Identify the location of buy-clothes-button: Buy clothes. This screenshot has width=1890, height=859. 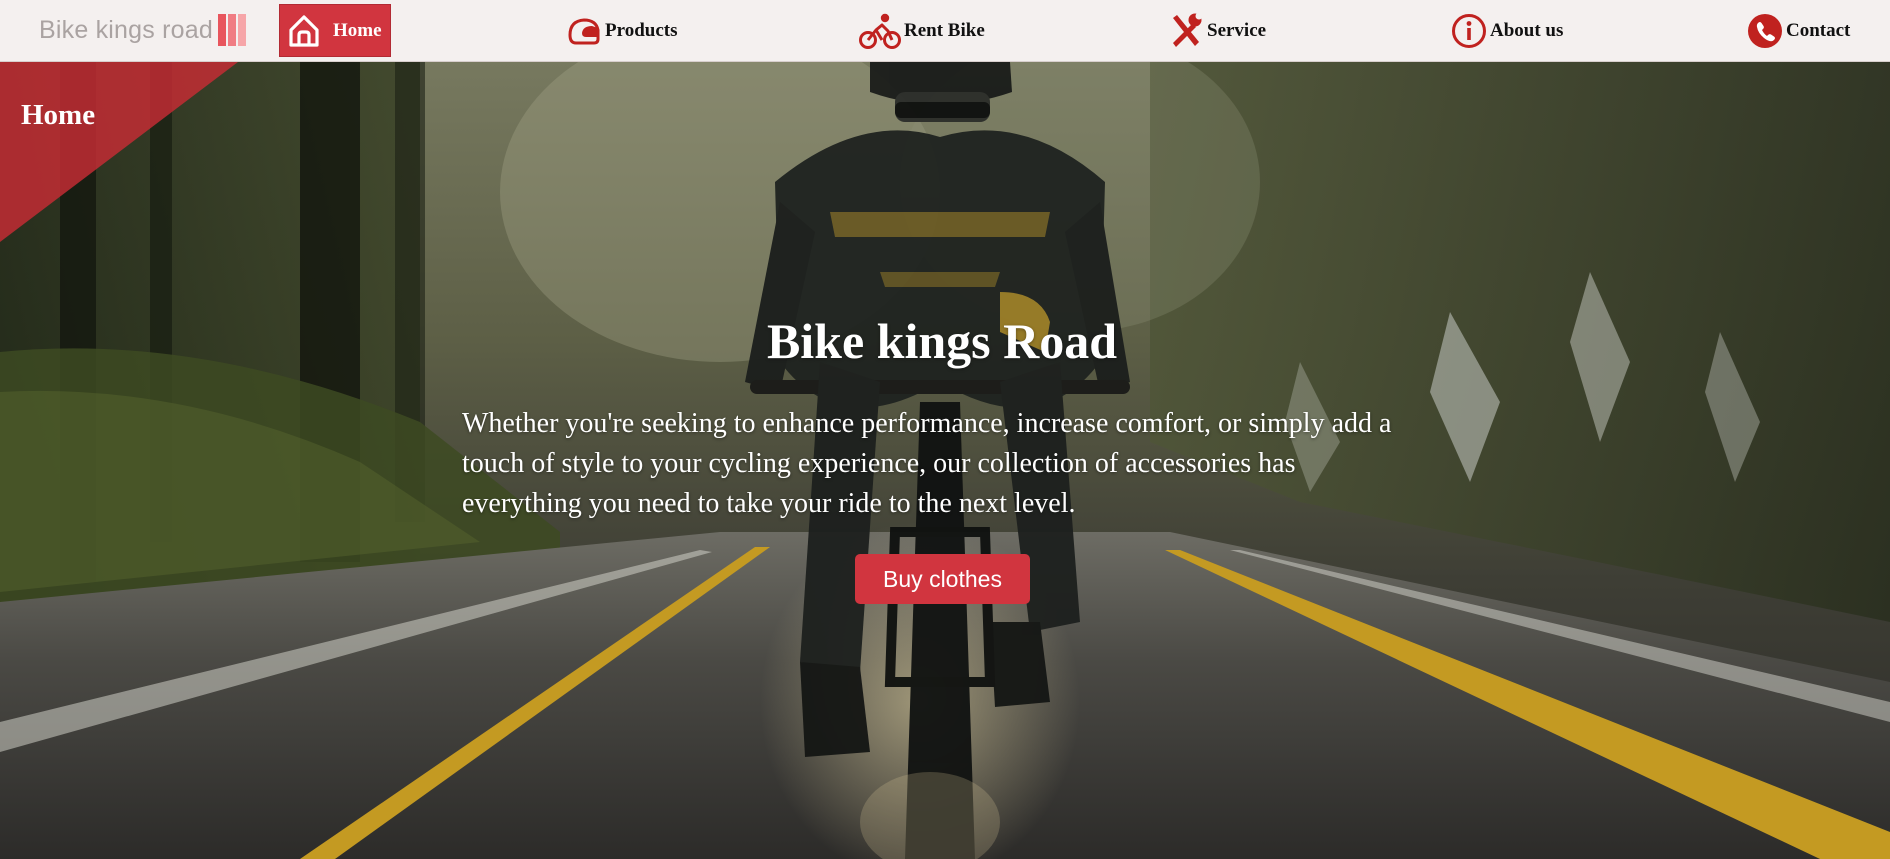
(942, 579).